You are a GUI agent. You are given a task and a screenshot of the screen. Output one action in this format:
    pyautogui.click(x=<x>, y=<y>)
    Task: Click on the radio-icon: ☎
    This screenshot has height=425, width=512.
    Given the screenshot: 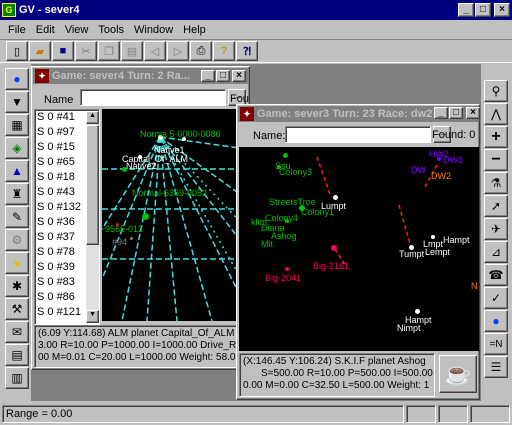 What is the action you would take?
    pyautogui.click(x=496, y=275)
    